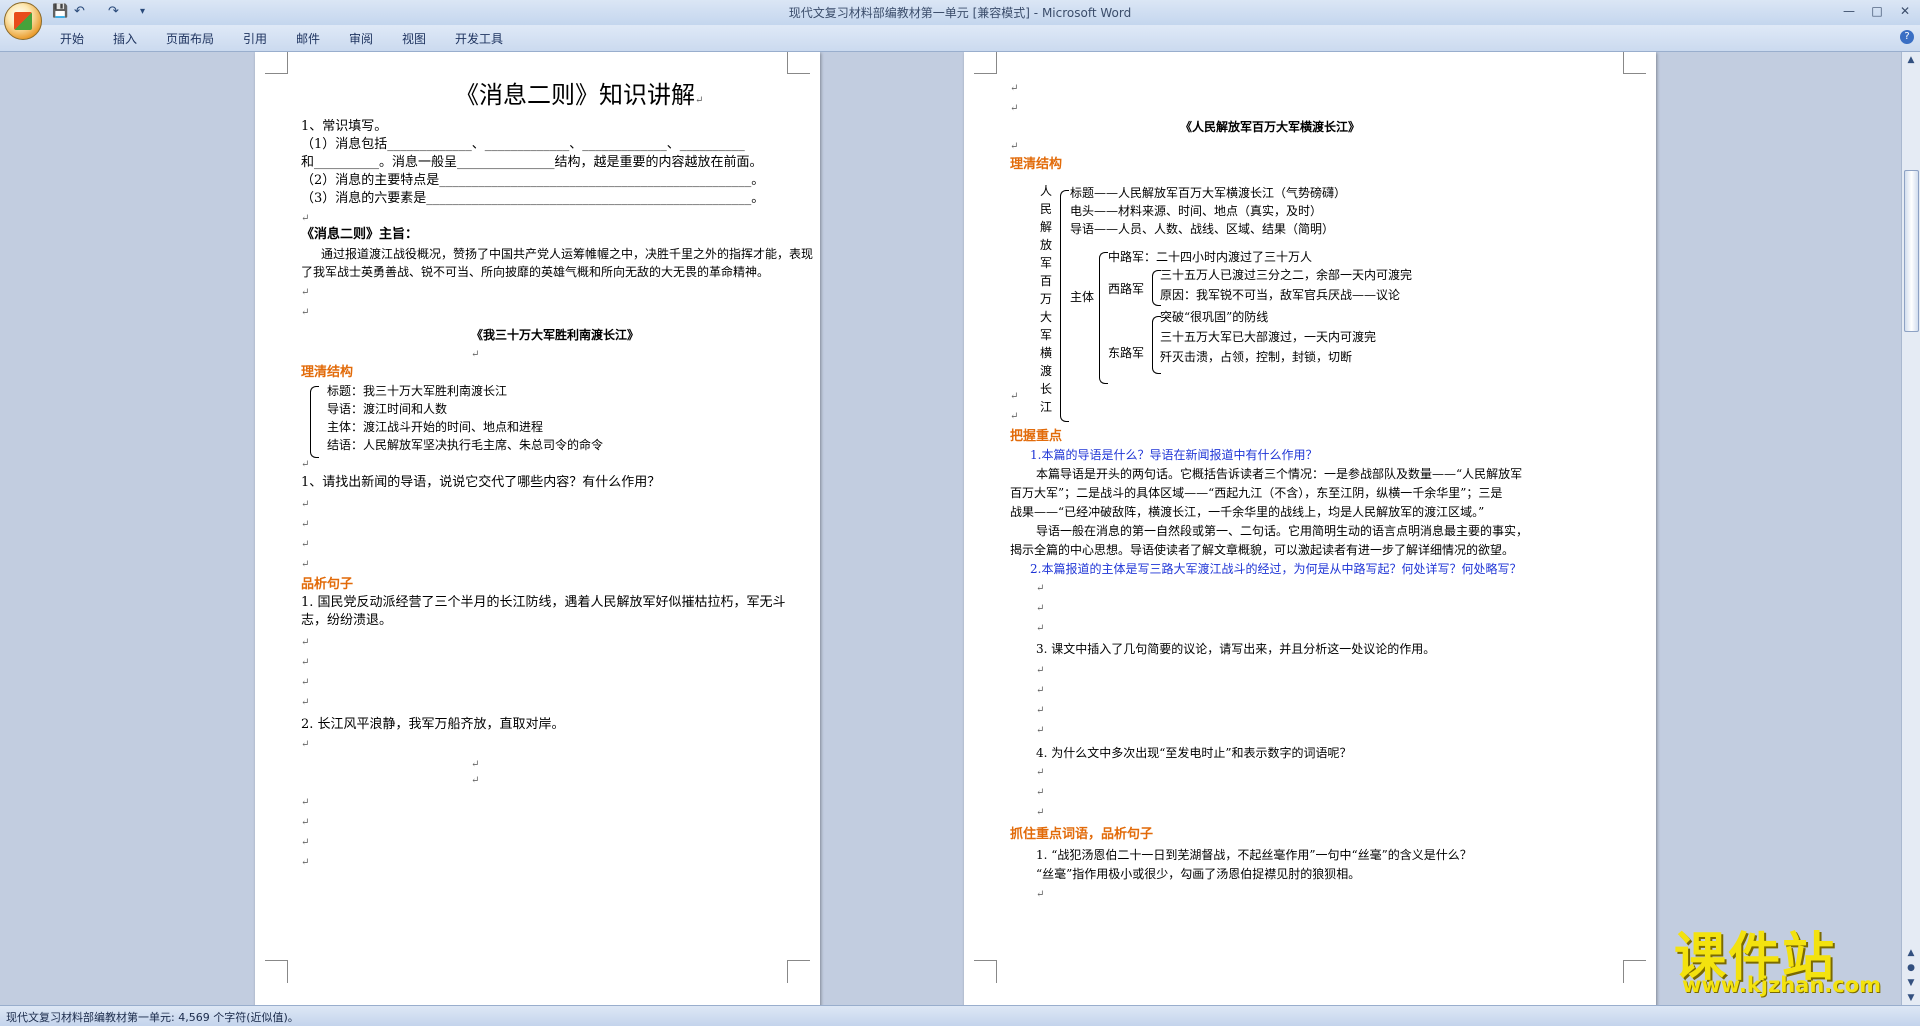 This screenshot has height=1026, width=1920. What do you see at coordinates (1256, 357) in the screenshot?
I see `structure-item: 歼灭击溃，占领，控制，封锁，切断` at bounding box center [1256, 357].